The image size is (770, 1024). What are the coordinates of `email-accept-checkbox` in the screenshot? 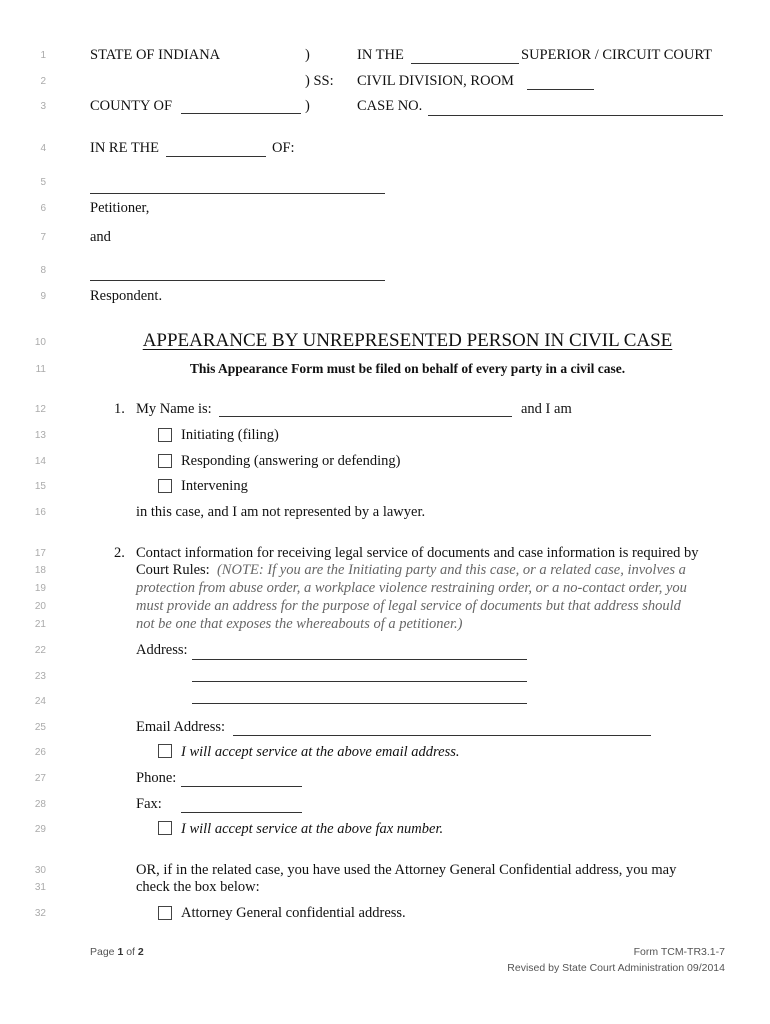 It's located at (165, 751).